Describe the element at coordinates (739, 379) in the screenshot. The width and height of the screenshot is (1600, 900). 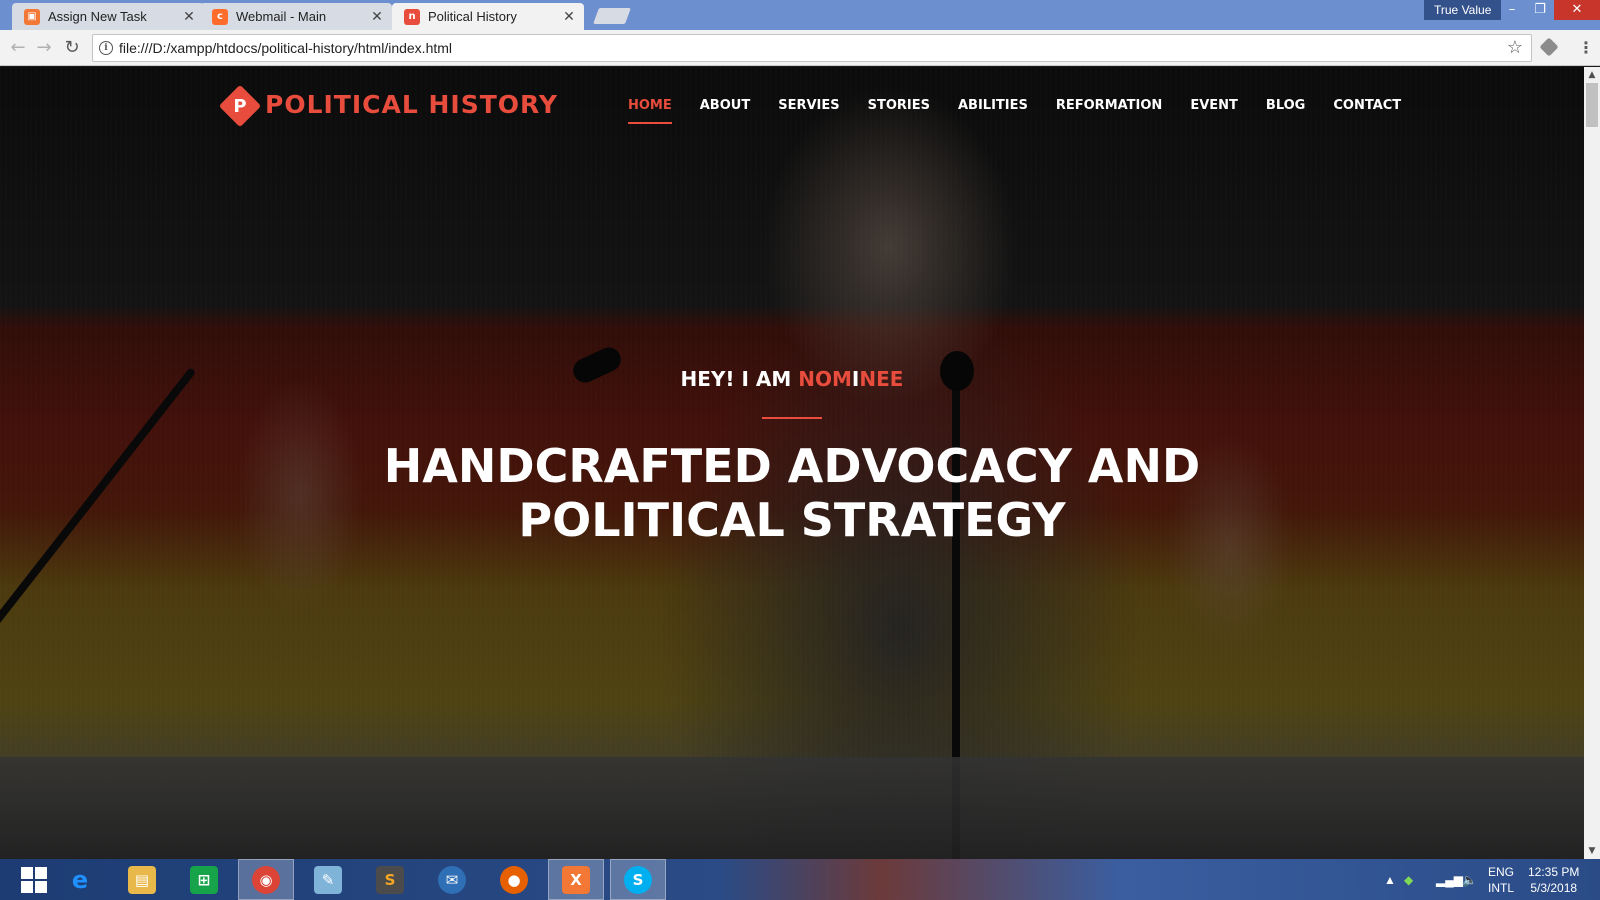
I see `hero-subtitle-prefix: HEY! I AM` at that location.